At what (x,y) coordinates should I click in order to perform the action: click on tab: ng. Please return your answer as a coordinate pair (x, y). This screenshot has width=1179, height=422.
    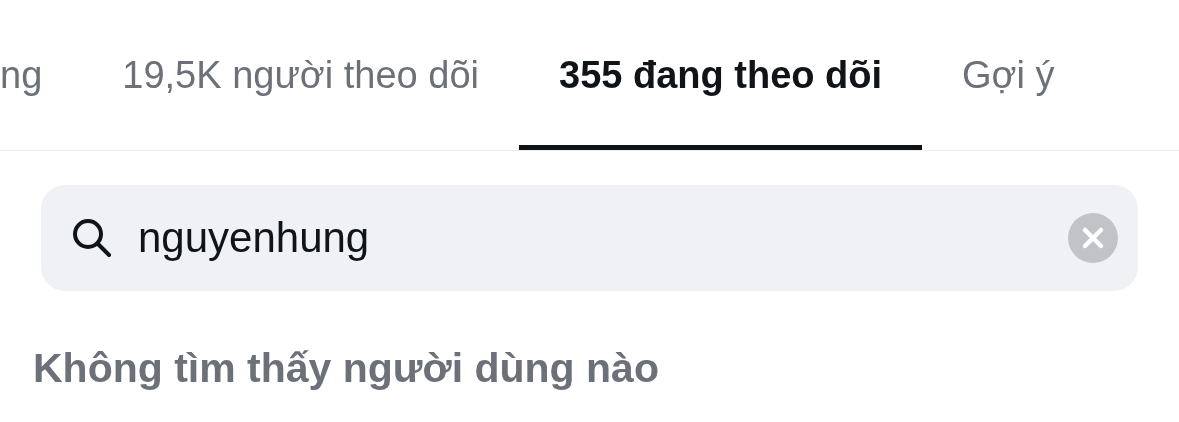
    Looking at the image, I should click on (41, 75).